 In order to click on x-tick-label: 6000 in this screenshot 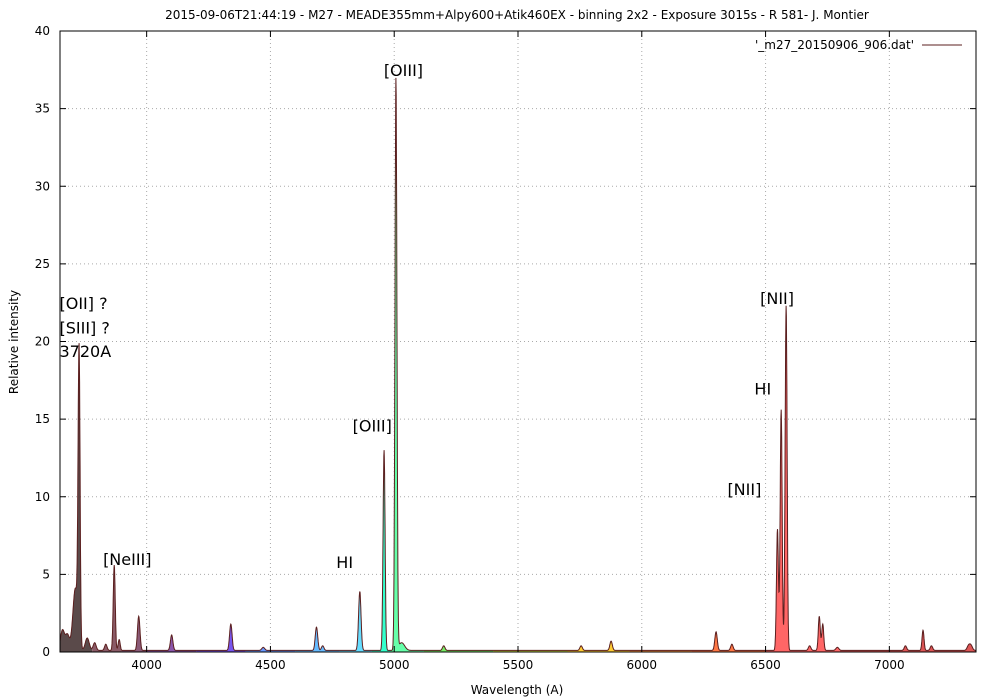, I will do `click(642, 665)`.